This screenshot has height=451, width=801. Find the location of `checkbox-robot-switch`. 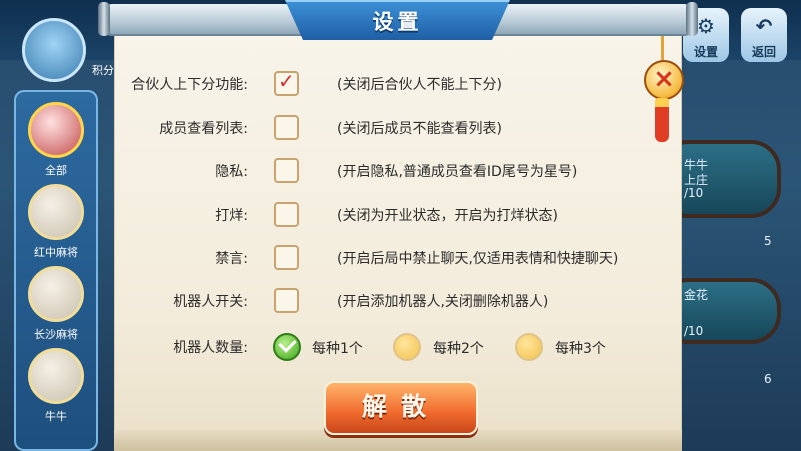

checkbox-robot-switch is located at coordinates (286, 300).